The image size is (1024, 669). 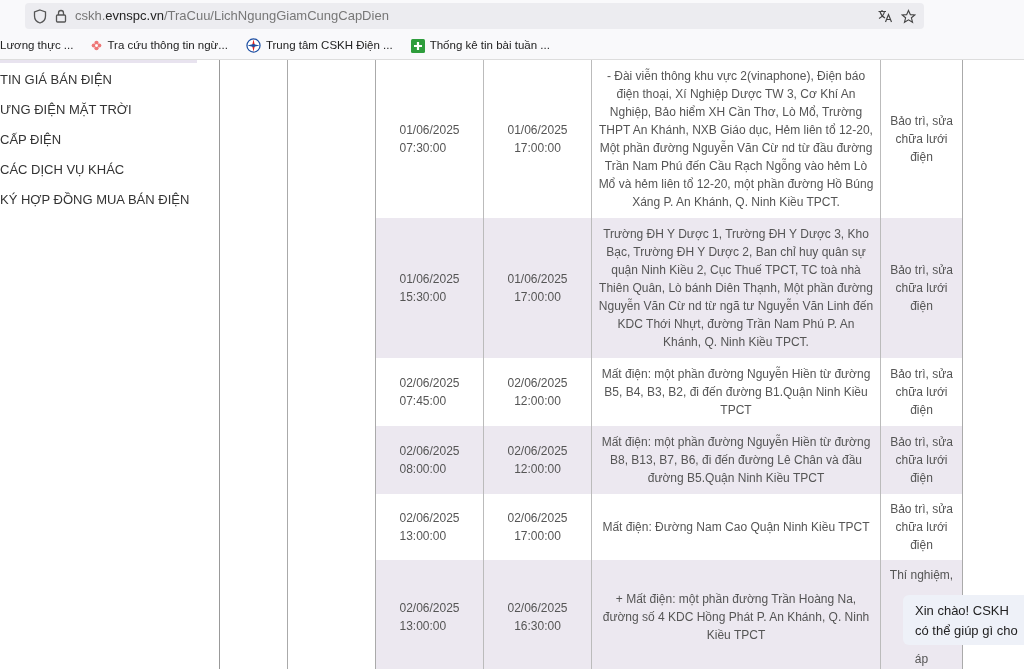 What do you see at coordinates (921, 575) in the screenshot?
I see `outage-reason: Thí nghiệm,` at bounding box center [921, 575].